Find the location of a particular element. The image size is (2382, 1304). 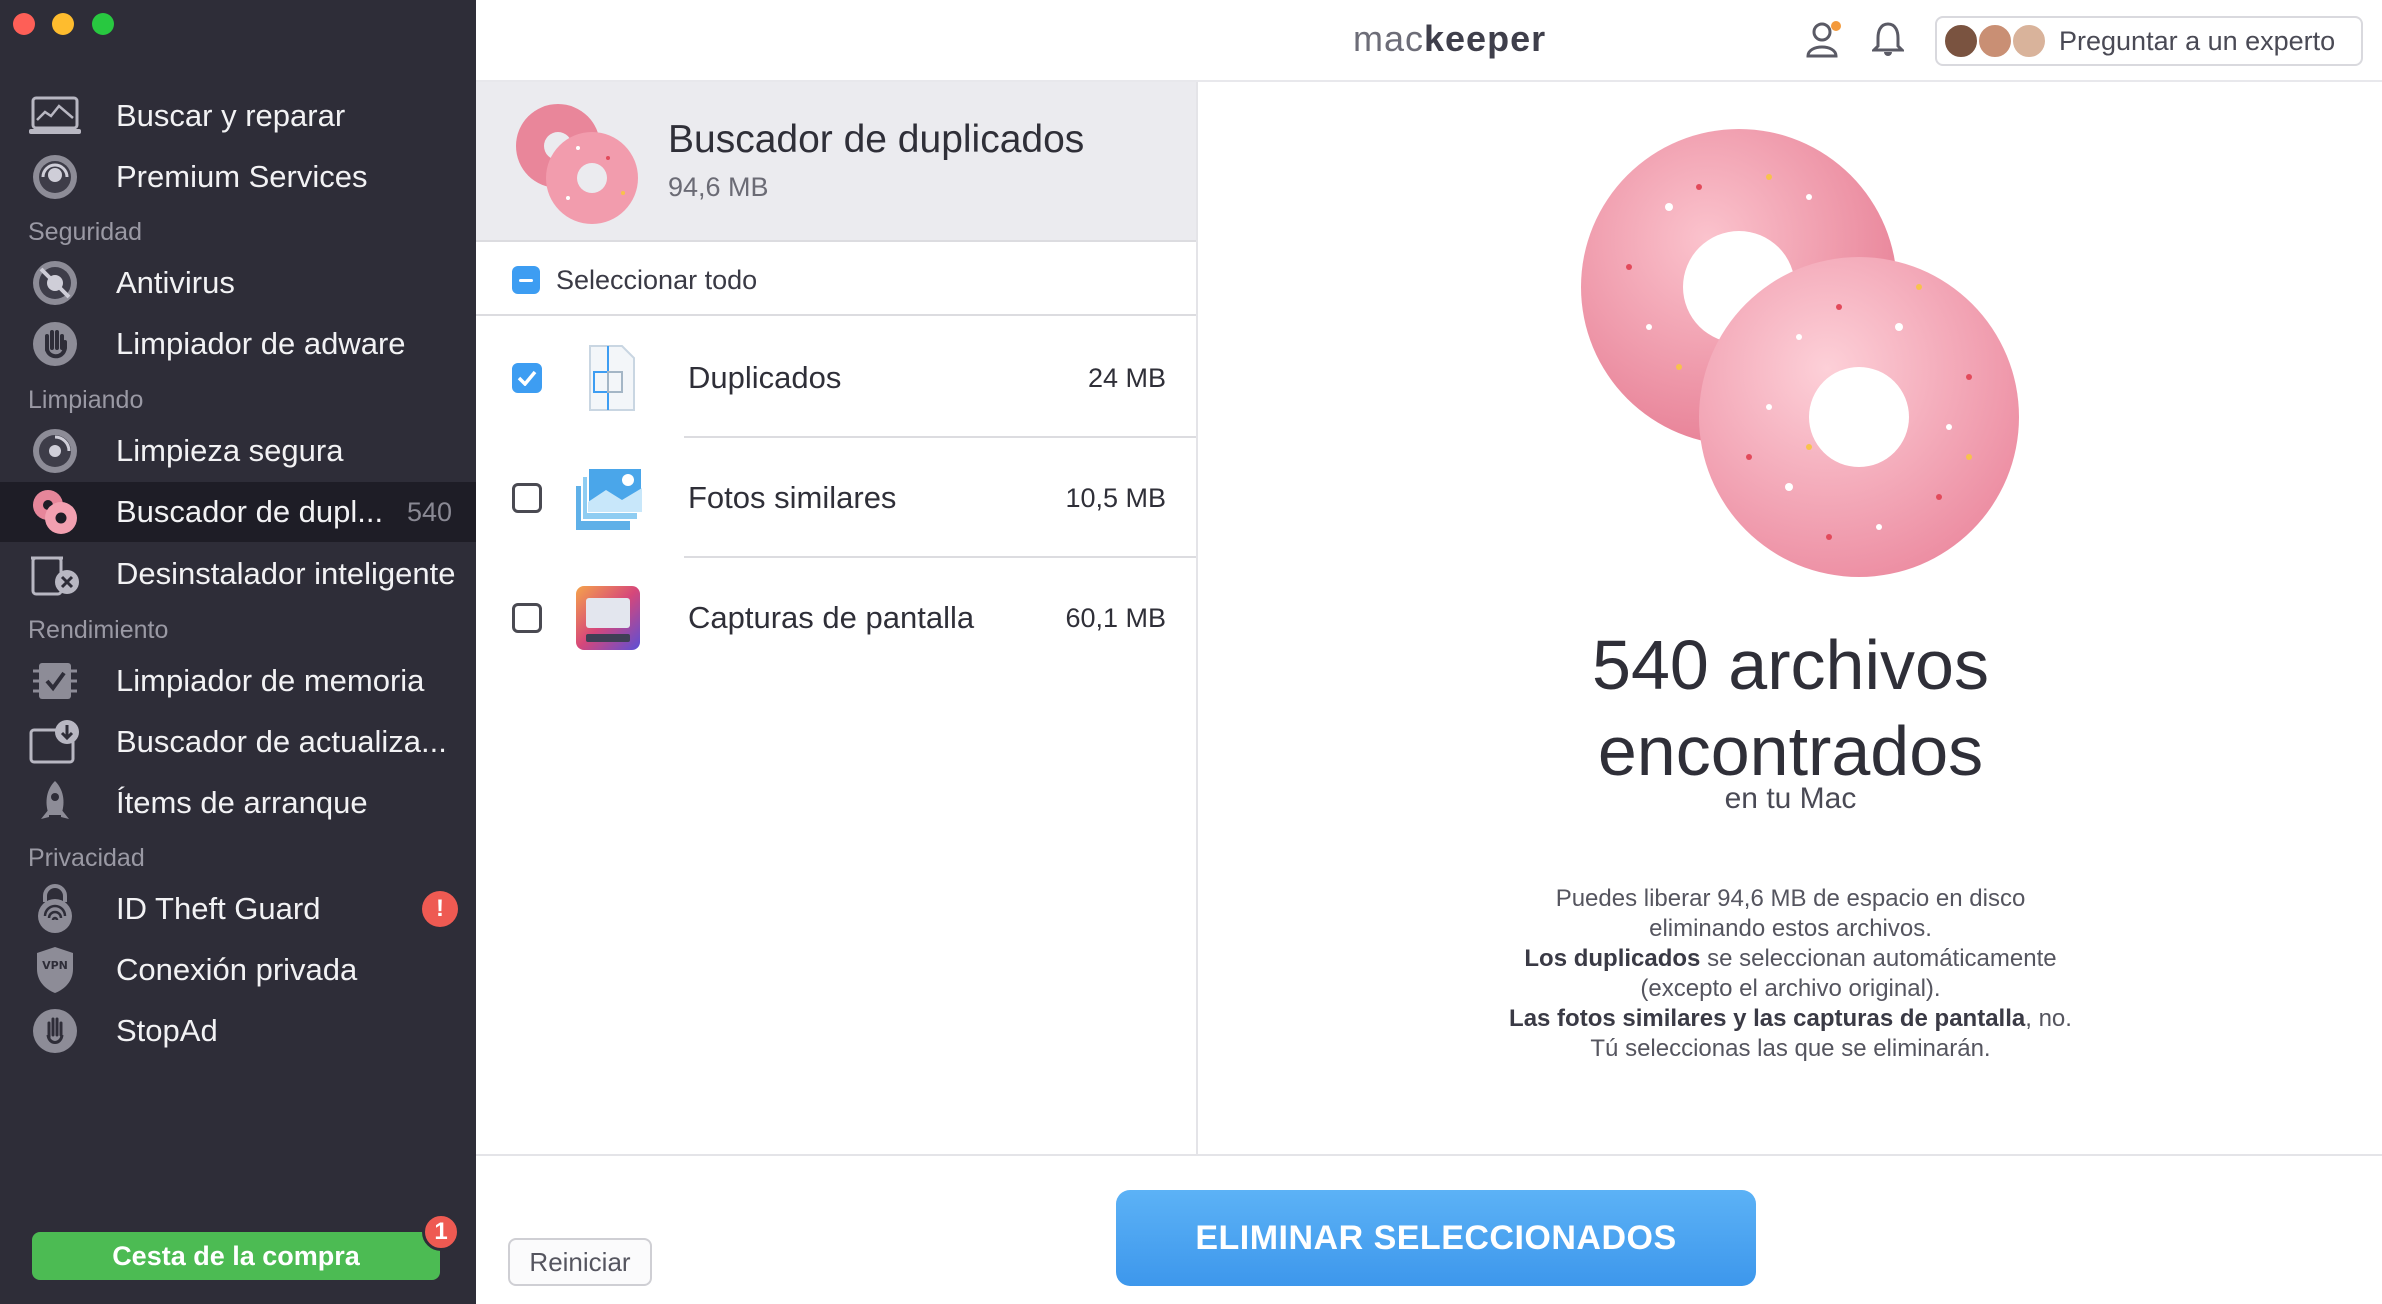

uninstall-icon is located at coordinates (55, 574).